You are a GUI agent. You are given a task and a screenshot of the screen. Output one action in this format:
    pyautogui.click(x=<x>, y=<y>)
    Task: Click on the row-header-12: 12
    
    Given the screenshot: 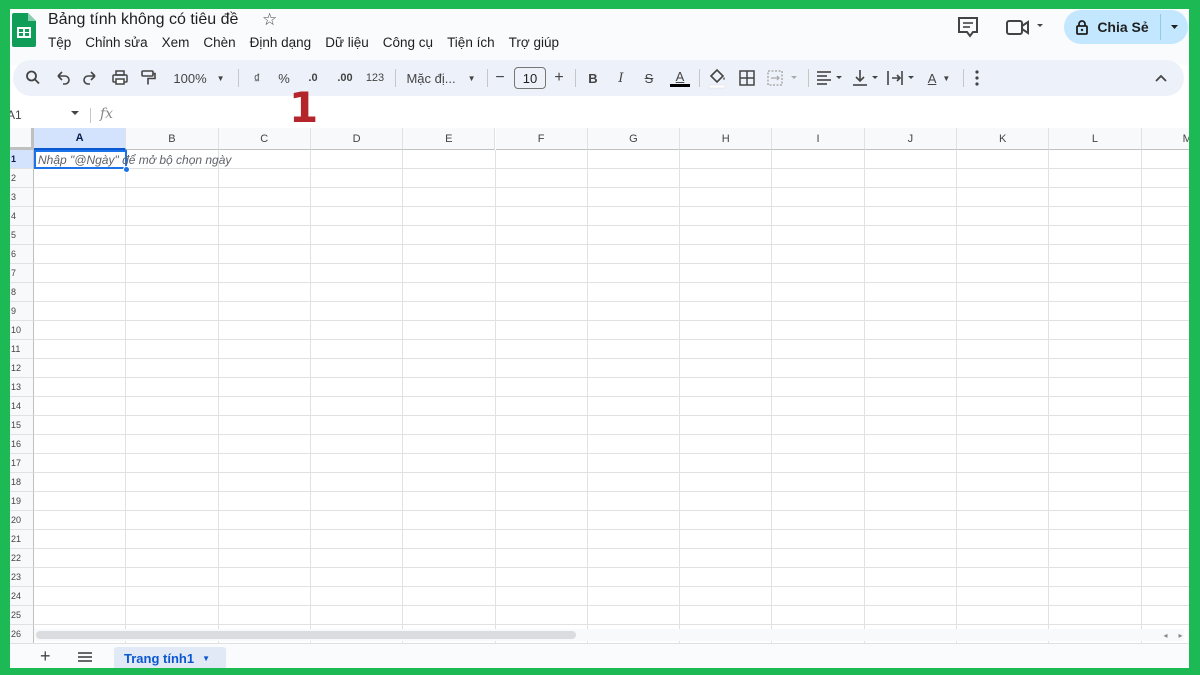 What is the action you would take?
    pyautogui.click(x=22, y=368)
    